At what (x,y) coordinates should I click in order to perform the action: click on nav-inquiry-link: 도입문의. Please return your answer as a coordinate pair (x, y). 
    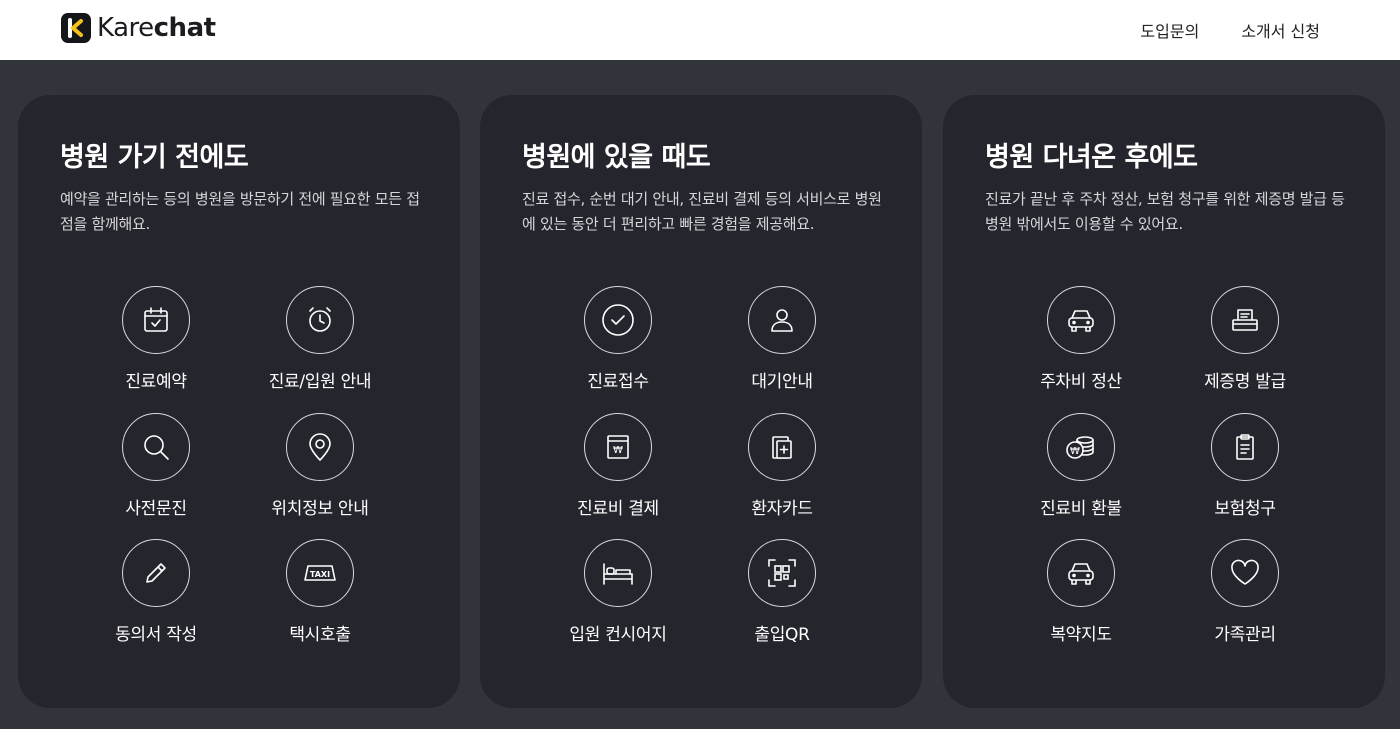
    Looking at the image, I should click on (1169, 30).